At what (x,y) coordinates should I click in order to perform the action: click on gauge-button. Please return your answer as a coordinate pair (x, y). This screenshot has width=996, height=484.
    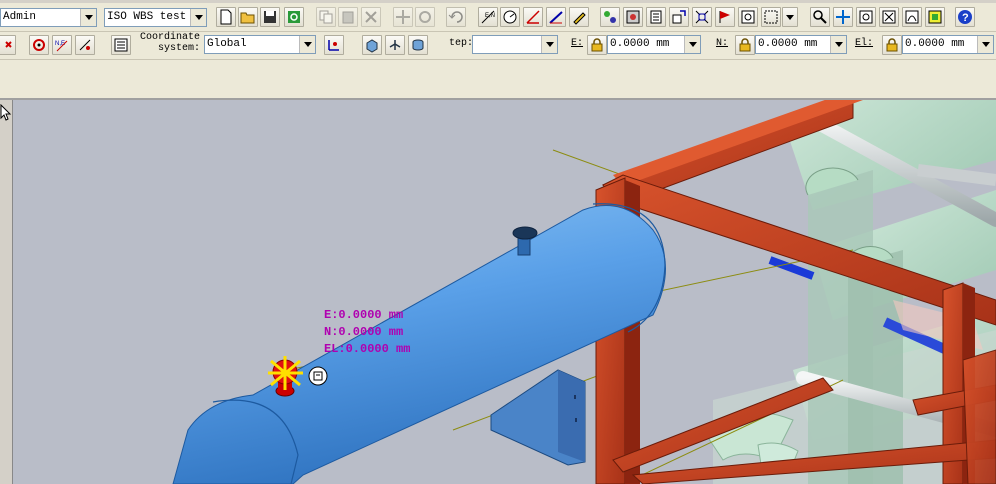
    Looking at the image, I should click on (510, 17).